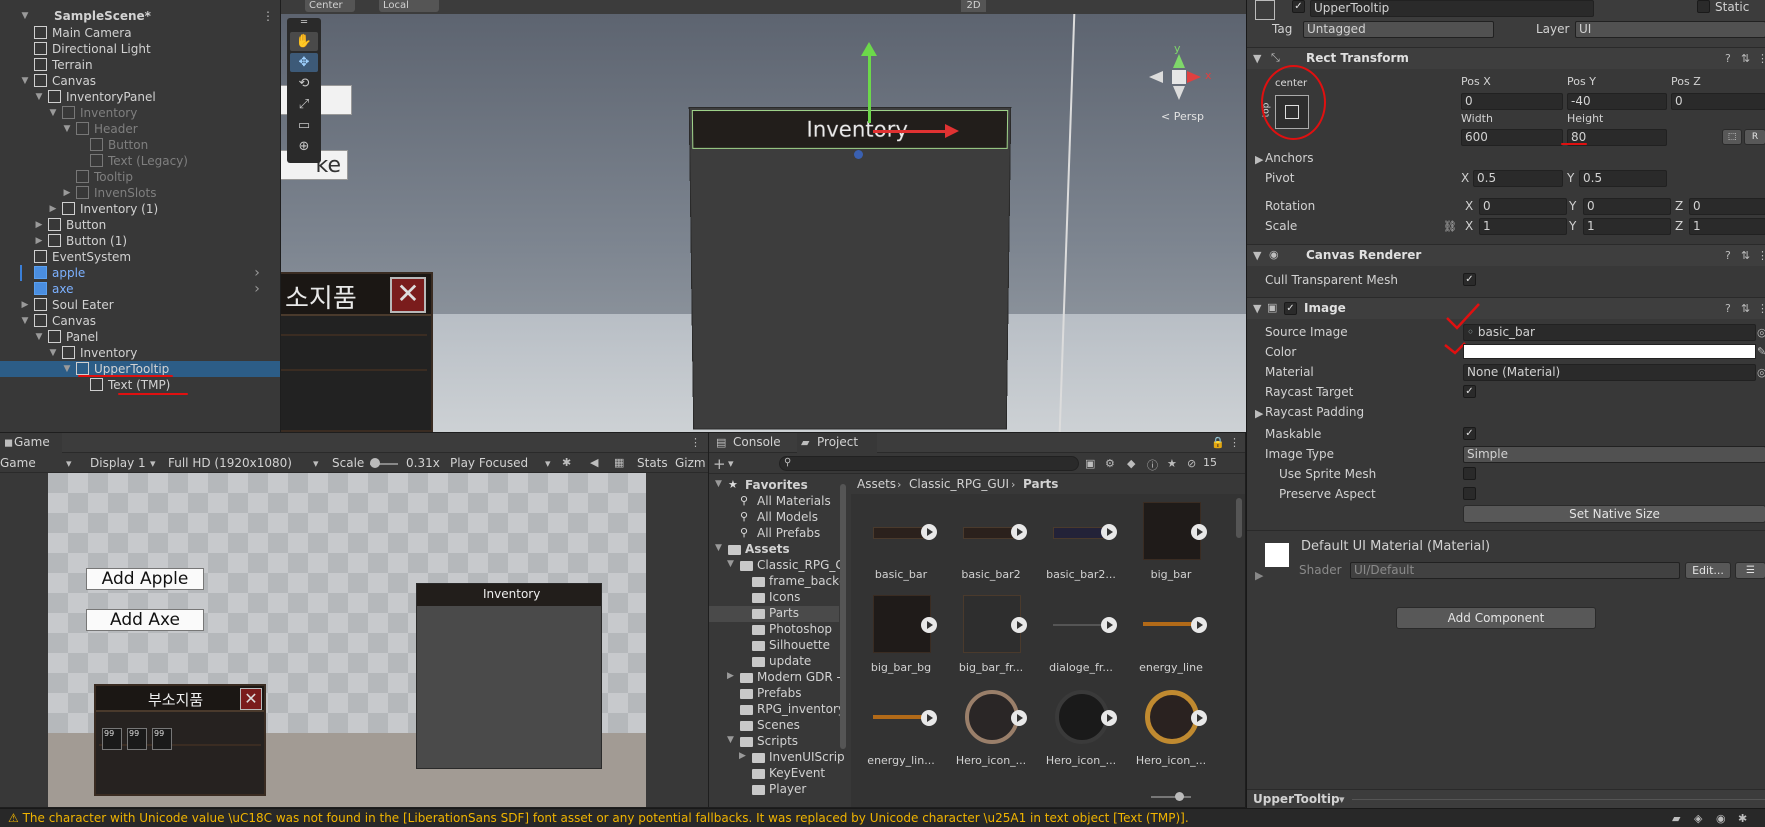 The width and height of the screenshot is (1765, 827). I want to click on rotation-x-field: 0, so click(1523, 206).